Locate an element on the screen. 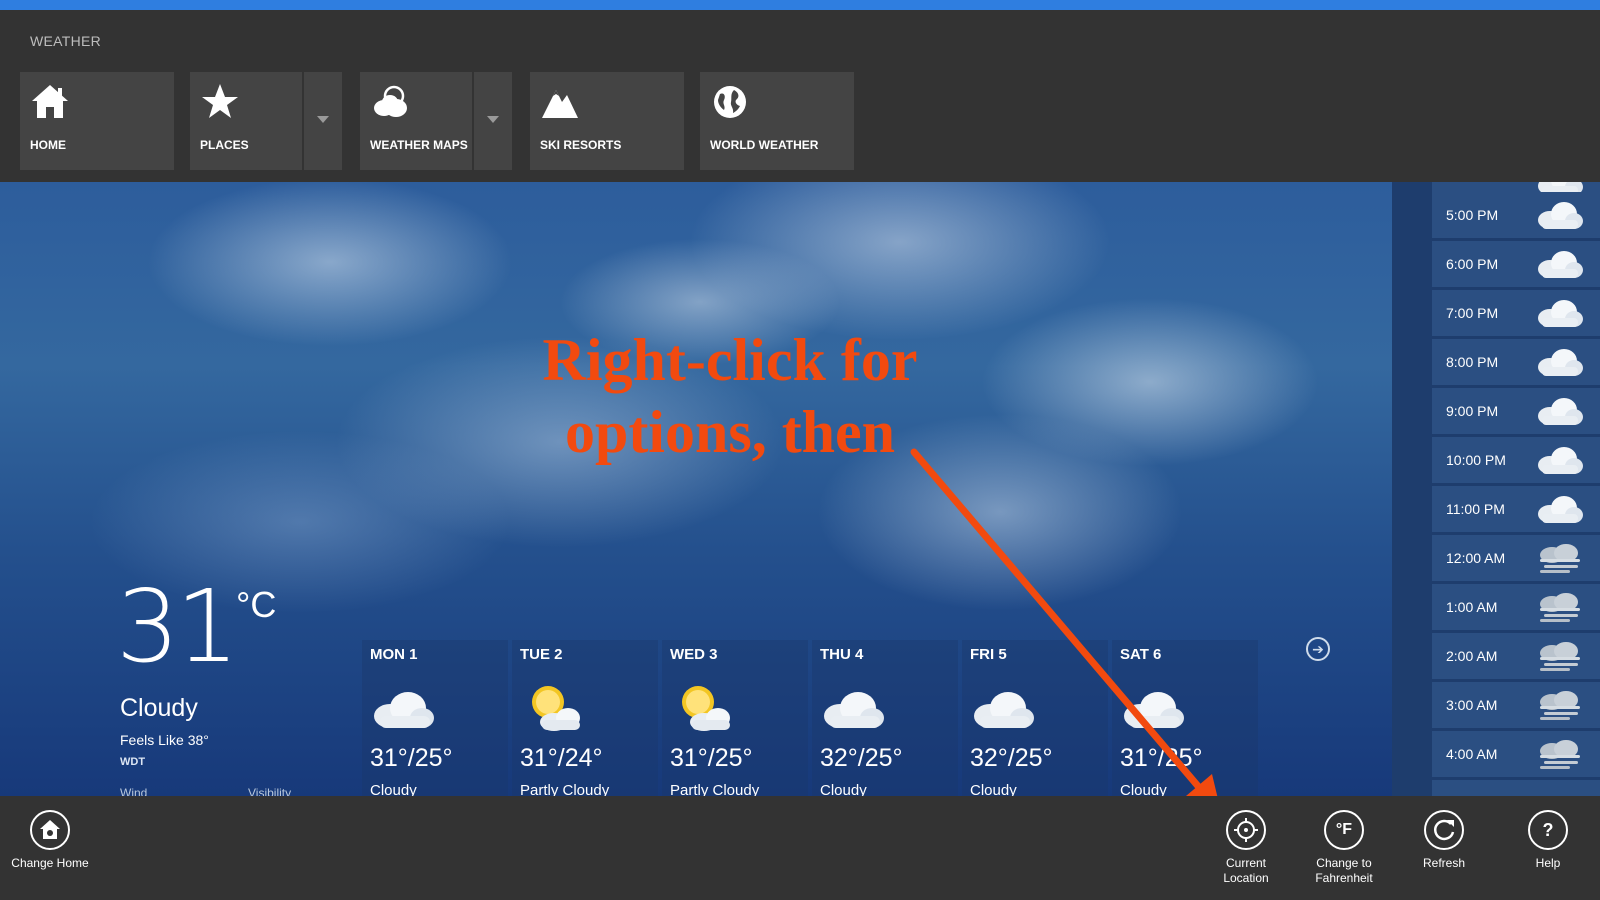 Image resolution: width=1600 pixels, height=900 pixels. forecast-day-name: FRI 5 is located at coordinates (988, 654).